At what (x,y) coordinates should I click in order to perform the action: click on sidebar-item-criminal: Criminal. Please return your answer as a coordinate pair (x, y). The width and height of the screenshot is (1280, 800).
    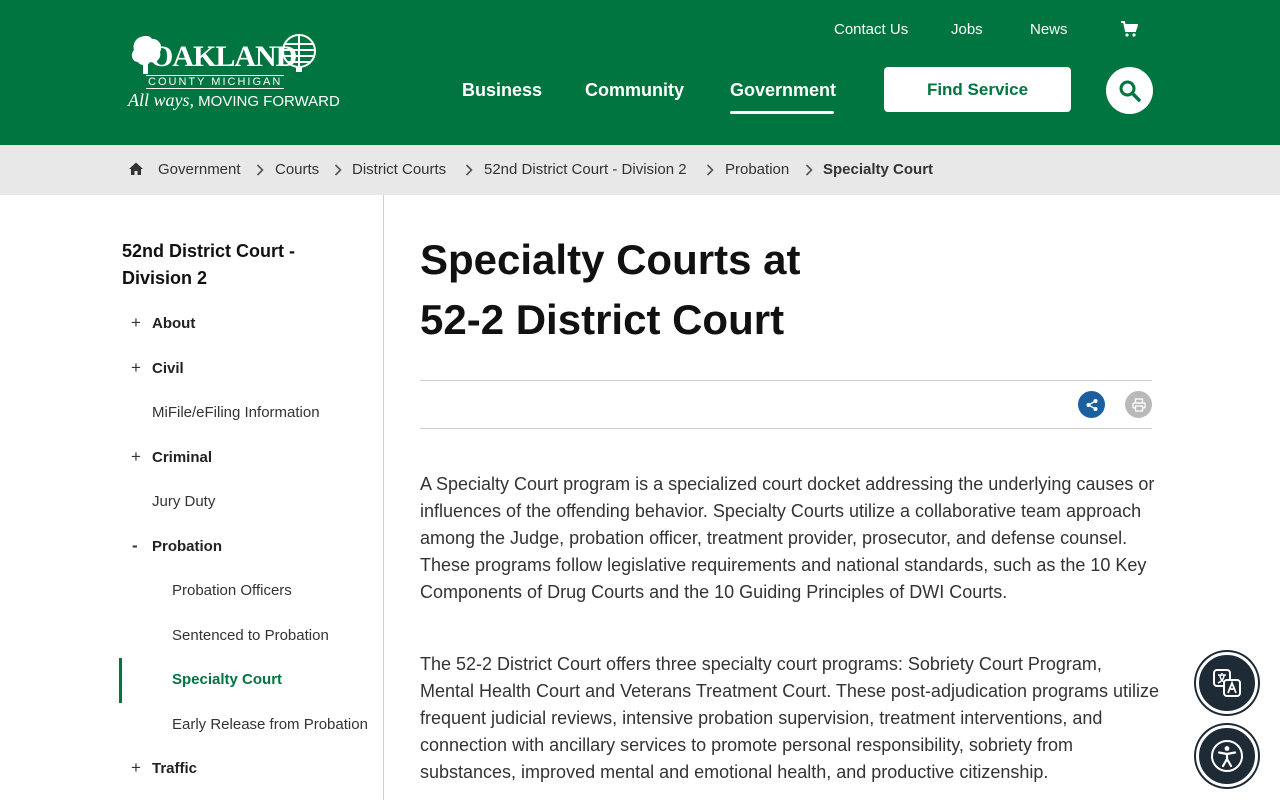
    Looking at the image, I should click on (182, 458).